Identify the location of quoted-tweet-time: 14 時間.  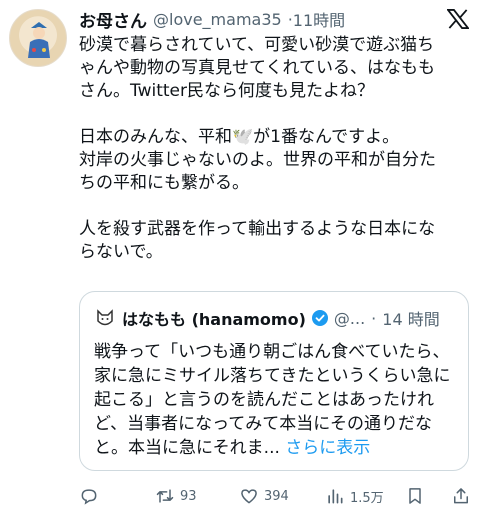
(410, 318).